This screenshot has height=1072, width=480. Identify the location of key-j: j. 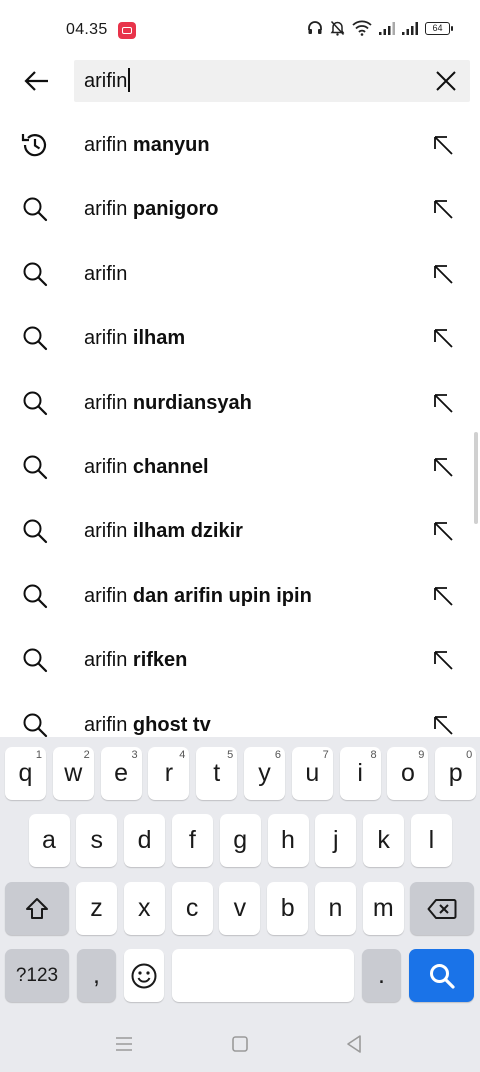
(336, 840).